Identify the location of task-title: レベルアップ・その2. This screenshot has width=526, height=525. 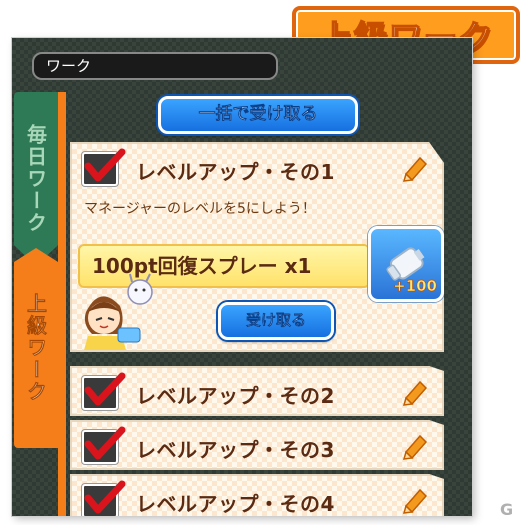
(235, 396).